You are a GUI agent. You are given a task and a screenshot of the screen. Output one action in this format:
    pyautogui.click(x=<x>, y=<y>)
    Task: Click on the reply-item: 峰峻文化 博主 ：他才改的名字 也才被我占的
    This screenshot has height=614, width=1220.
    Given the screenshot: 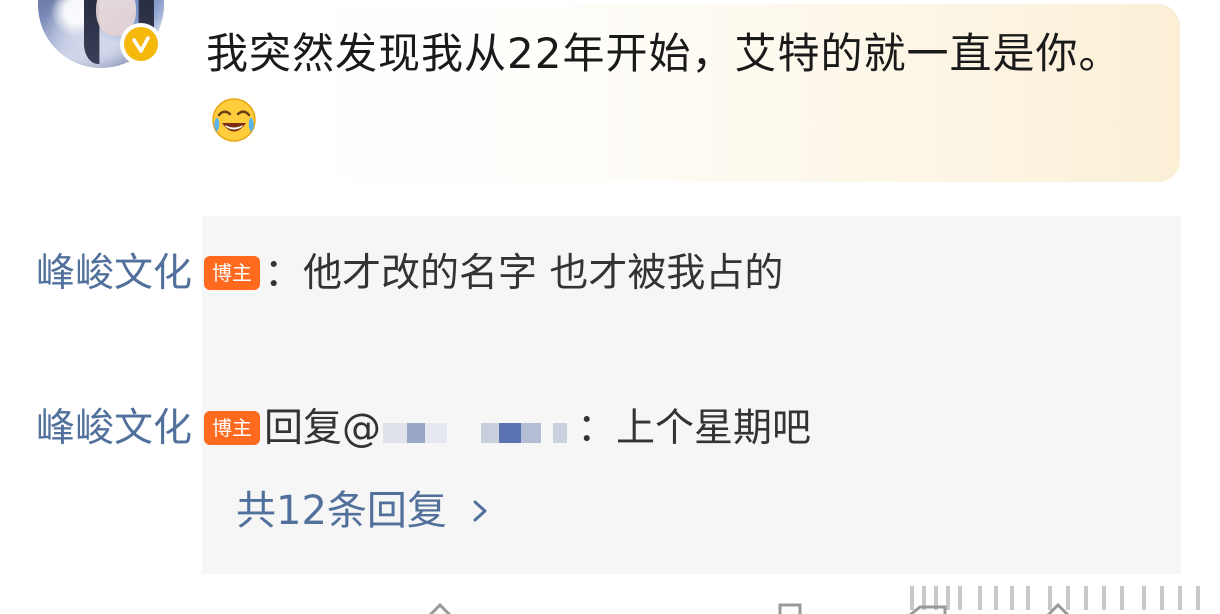 What is the action you would take?
    pyautogui.click(x=486, y=274)
    